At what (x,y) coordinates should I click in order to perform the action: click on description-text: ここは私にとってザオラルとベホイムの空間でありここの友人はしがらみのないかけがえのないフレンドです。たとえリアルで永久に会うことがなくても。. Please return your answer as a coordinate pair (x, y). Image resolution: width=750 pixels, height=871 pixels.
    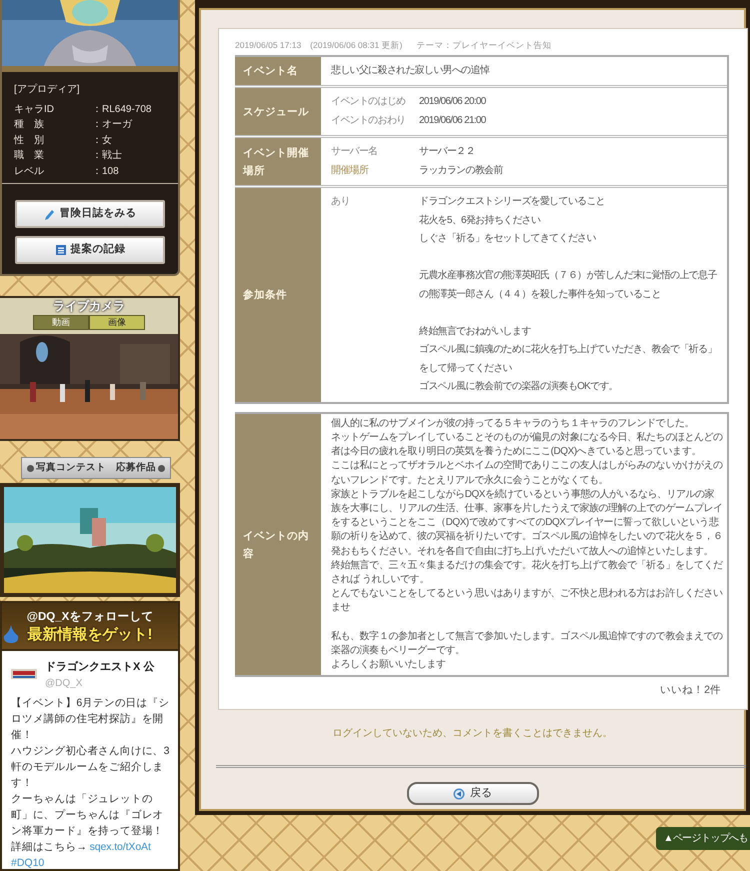
    Looking at the image, I should click on (527, 473).